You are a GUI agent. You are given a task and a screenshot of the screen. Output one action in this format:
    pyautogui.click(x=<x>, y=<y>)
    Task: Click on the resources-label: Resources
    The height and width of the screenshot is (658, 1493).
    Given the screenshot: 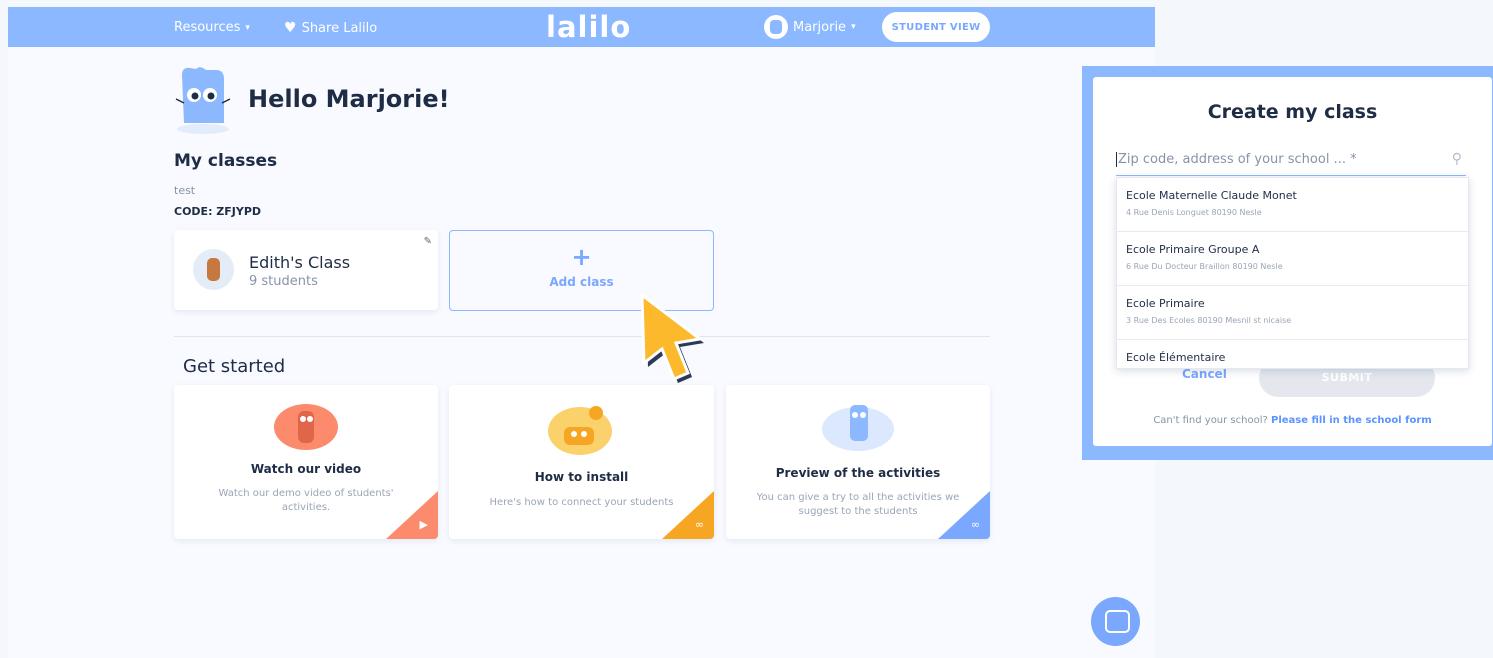 What is the action you would take?
    pyautogui.click(x=207, y=27)
    